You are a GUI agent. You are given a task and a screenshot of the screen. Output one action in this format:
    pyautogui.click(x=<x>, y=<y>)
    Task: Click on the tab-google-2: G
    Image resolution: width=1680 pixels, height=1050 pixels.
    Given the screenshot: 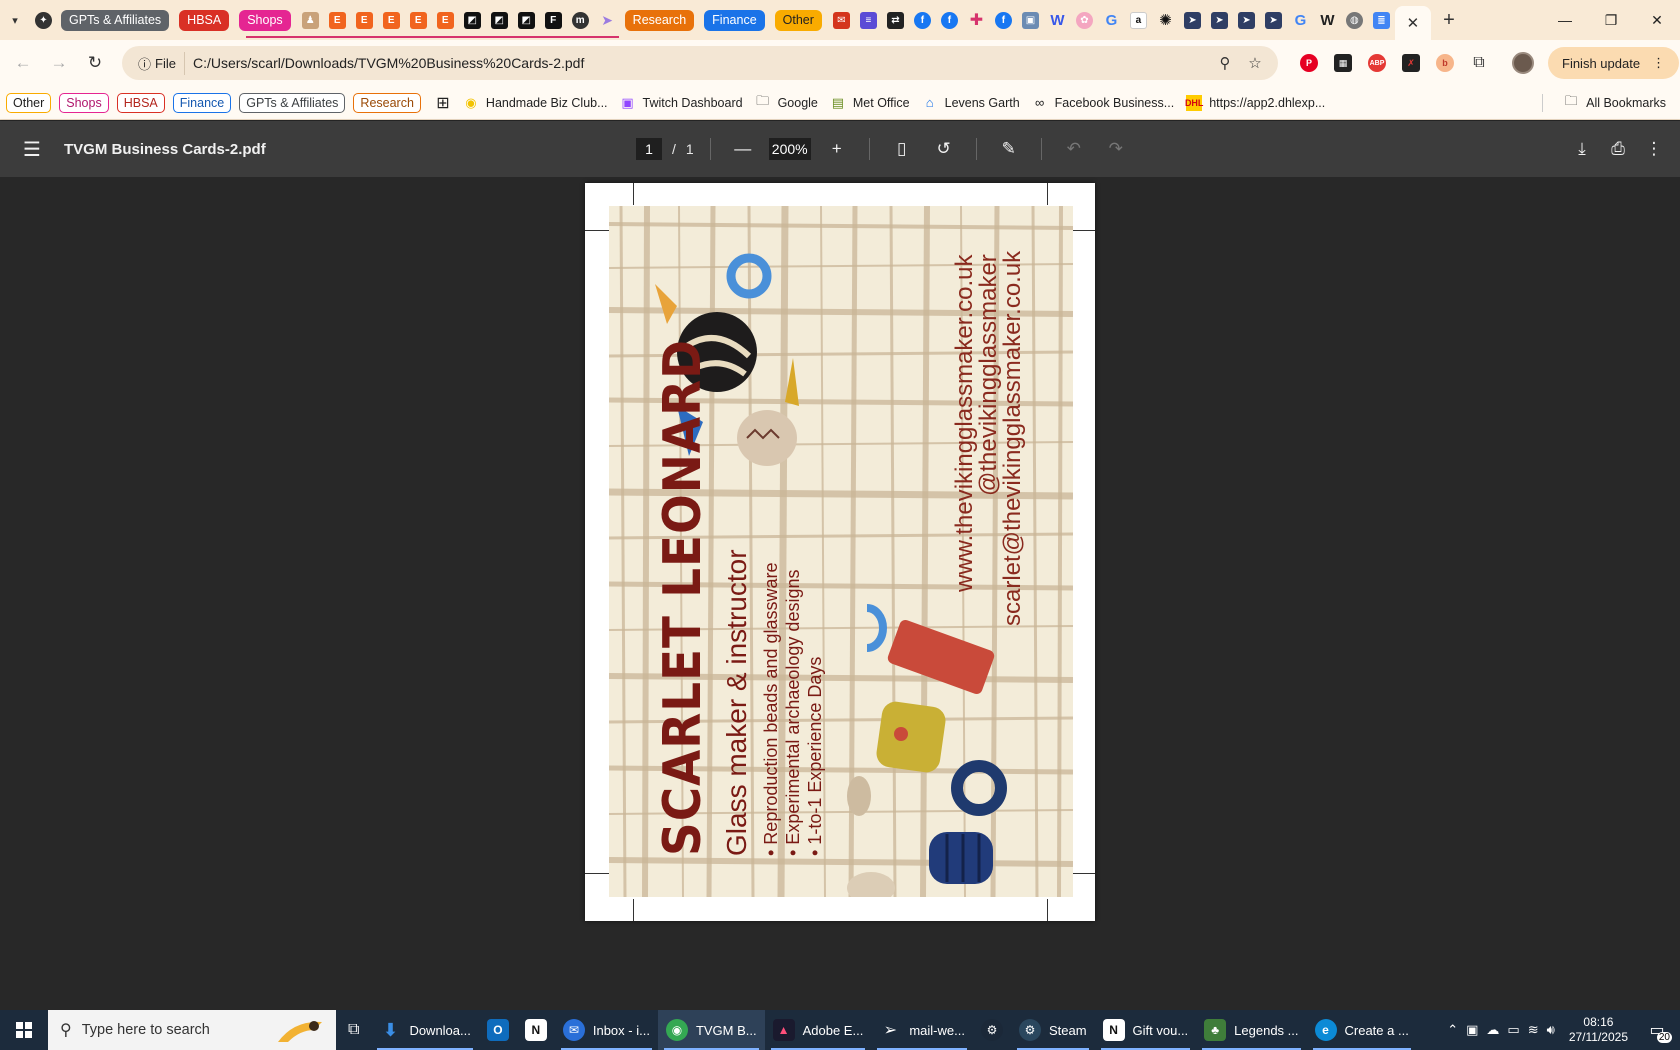 What is the action you would take?
    pyautogui.click(x=1300, y=20)
    